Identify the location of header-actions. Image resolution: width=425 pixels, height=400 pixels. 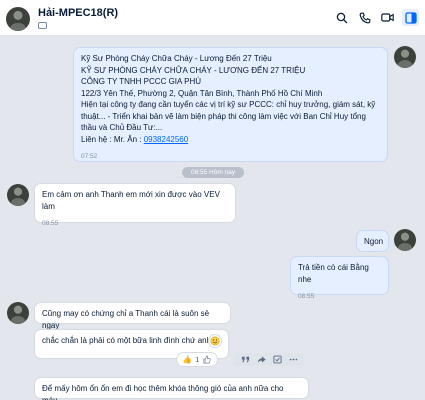
(376, 17).